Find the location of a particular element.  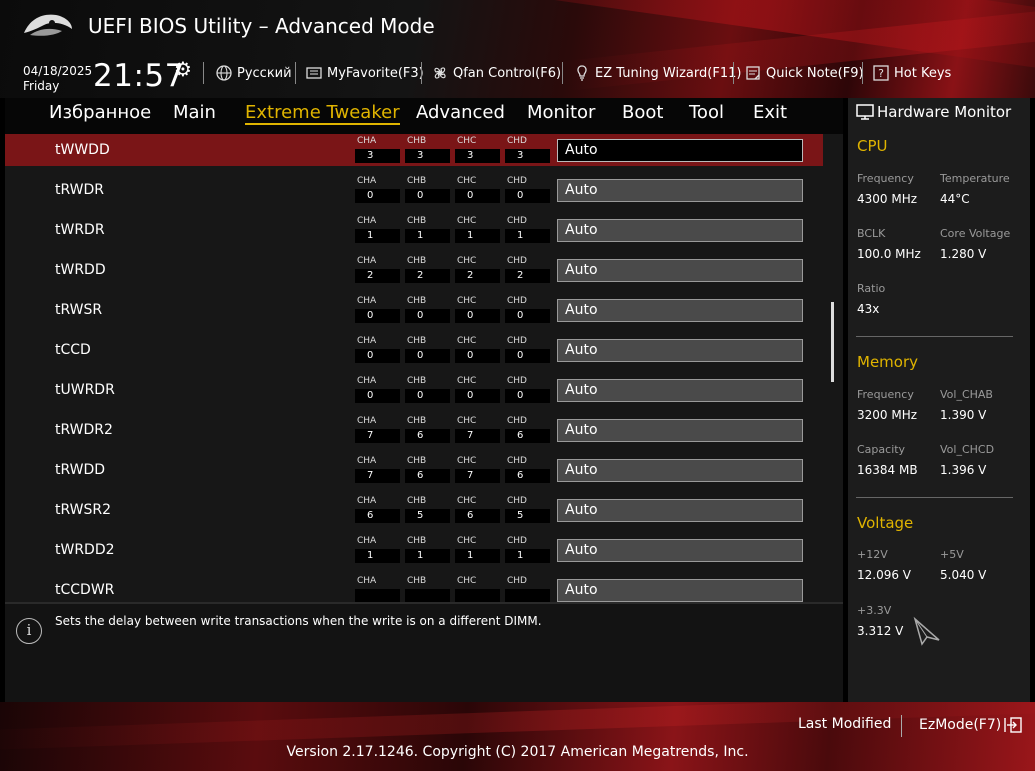

last-modified-button: Last Modified is located at coordinates (844, 724).